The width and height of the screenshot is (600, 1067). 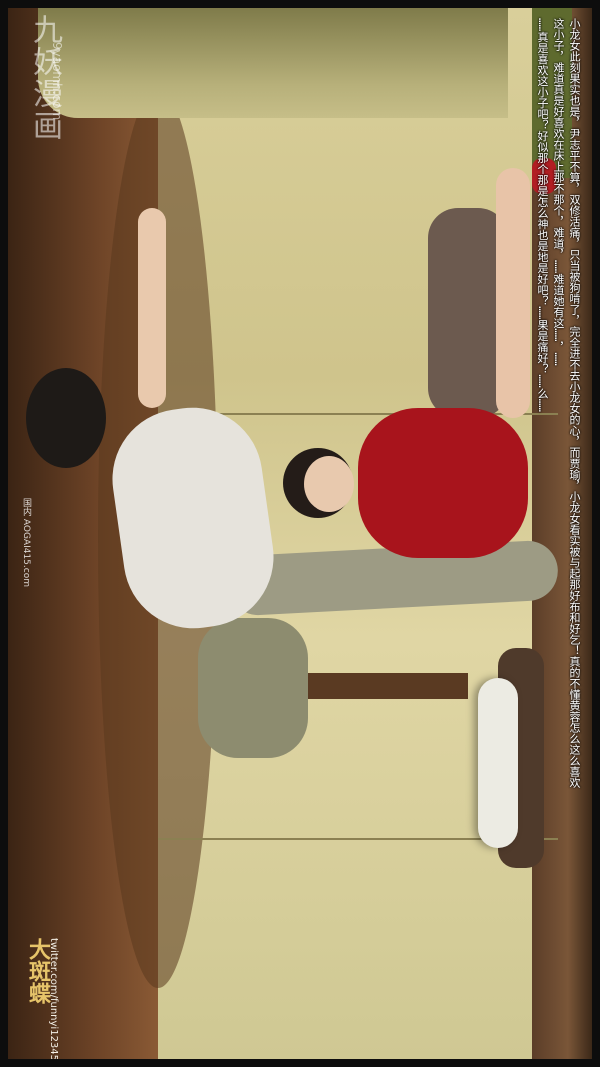 I want to click on dancer-arm, so click(x=152, y=308).